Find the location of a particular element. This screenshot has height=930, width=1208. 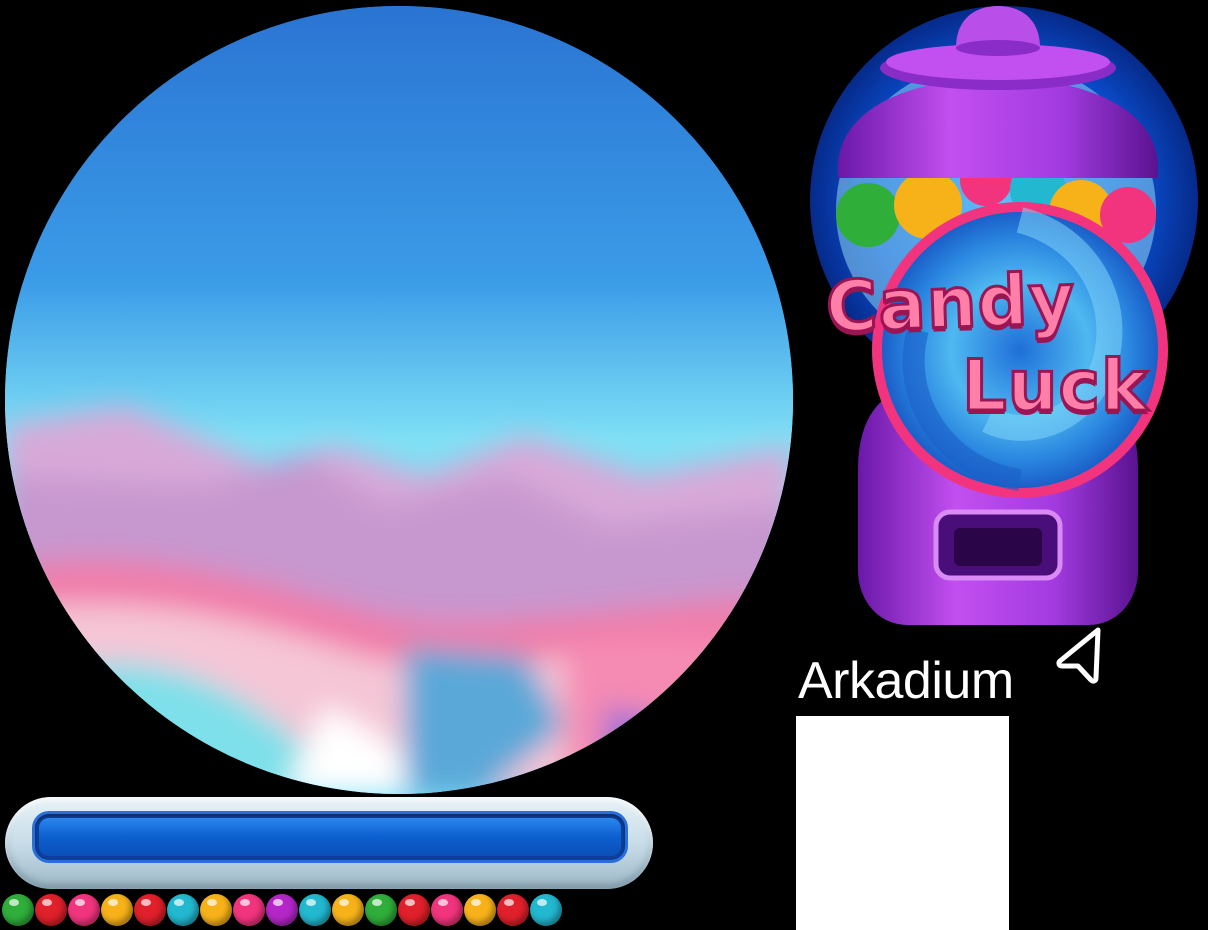

arkadium-wordmark: Arkadium is located at coordinates (906, 681).